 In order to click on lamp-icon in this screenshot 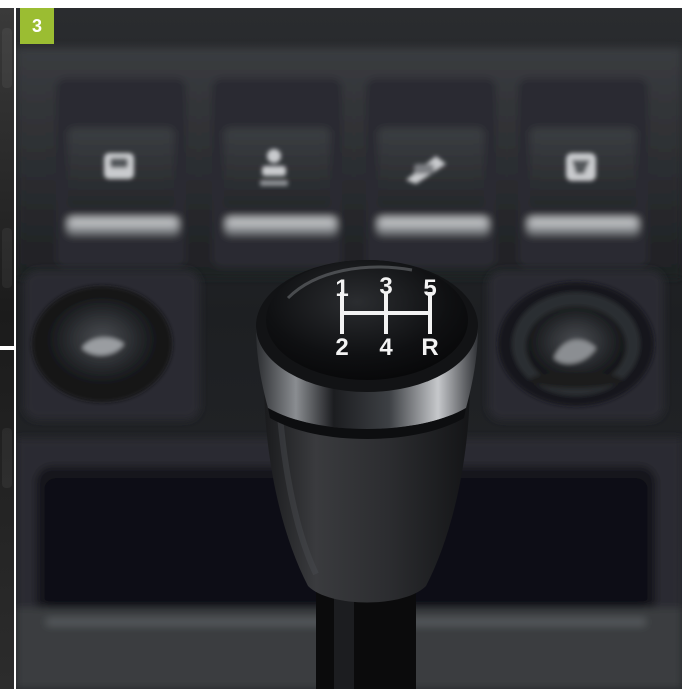, I will do `click(581, 167)`.